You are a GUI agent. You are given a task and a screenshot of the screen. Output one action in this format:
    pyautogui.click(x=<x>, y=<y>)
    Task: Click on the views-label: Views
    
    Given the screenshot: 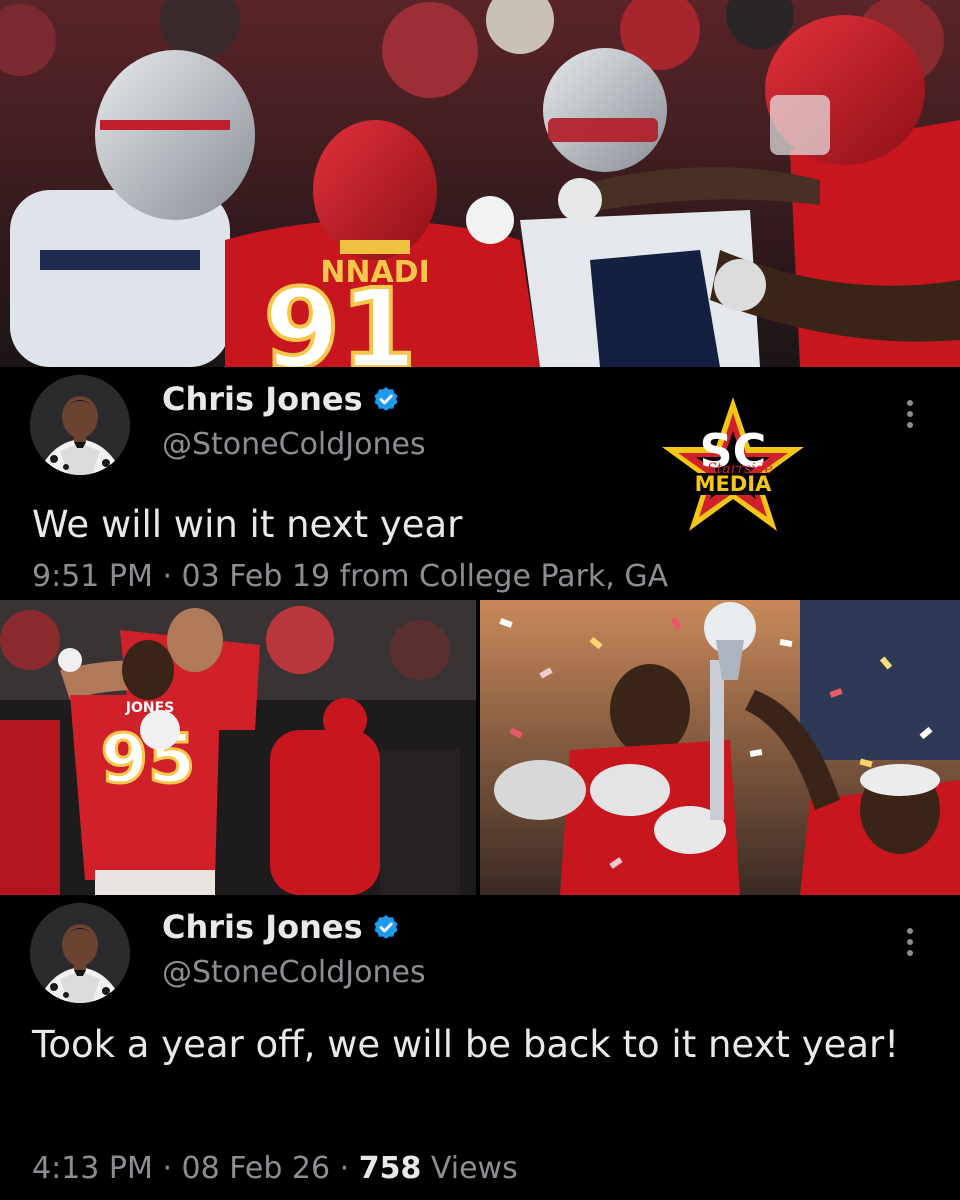 What is the action you would take?
    pyautogui.click(x=474, y=1168)
    